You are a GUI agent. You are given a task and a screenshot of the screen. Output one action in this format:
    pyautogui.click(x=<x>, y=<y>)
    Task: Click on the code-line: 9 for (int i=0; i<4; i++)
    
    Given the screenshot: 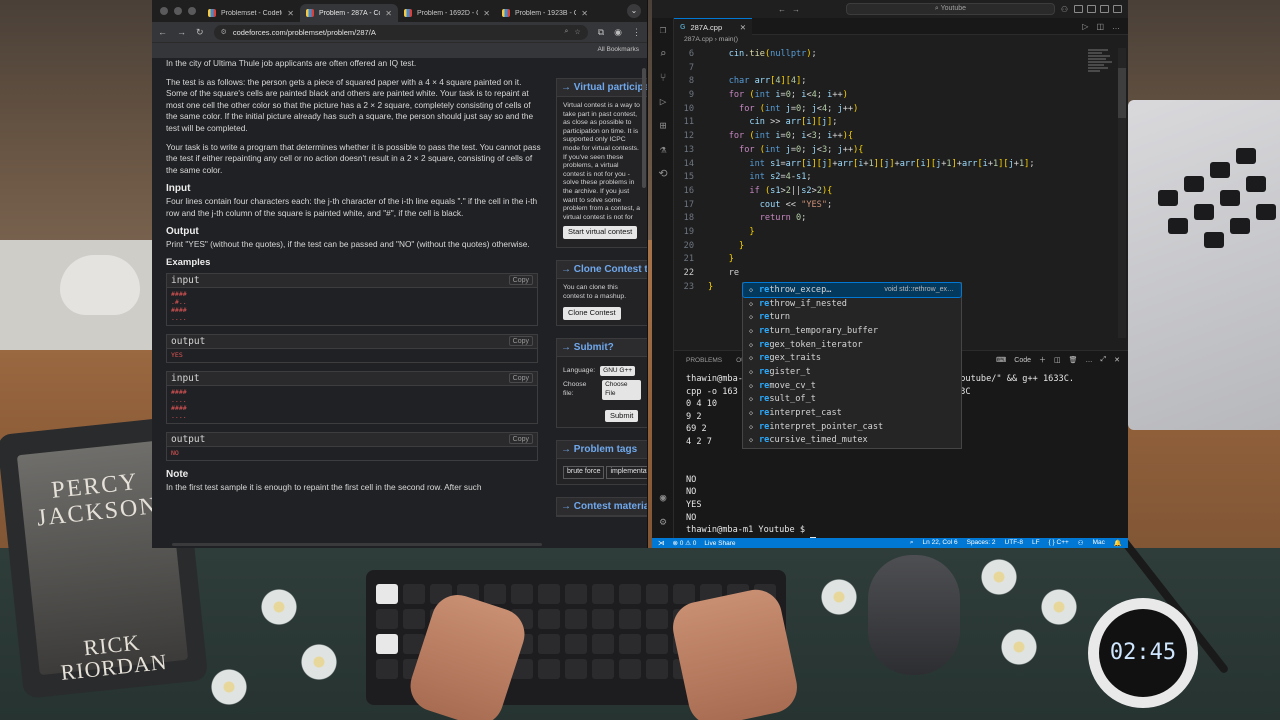 What is the action you would take?
    pyautogui.click(x=879, y=96)
    